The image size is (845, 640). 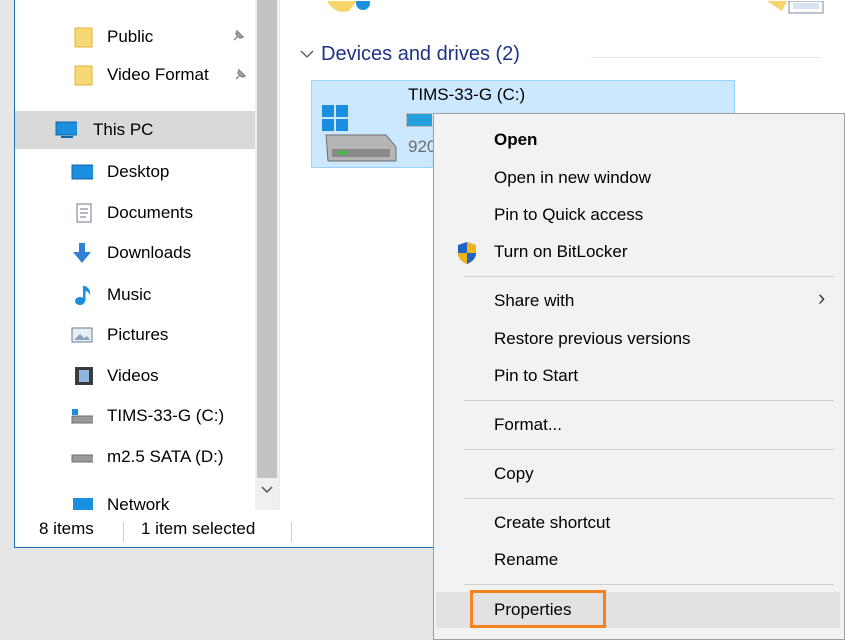 I want to click on menu-item-label: Turn on BitLocker, so click(x=561, y=251).